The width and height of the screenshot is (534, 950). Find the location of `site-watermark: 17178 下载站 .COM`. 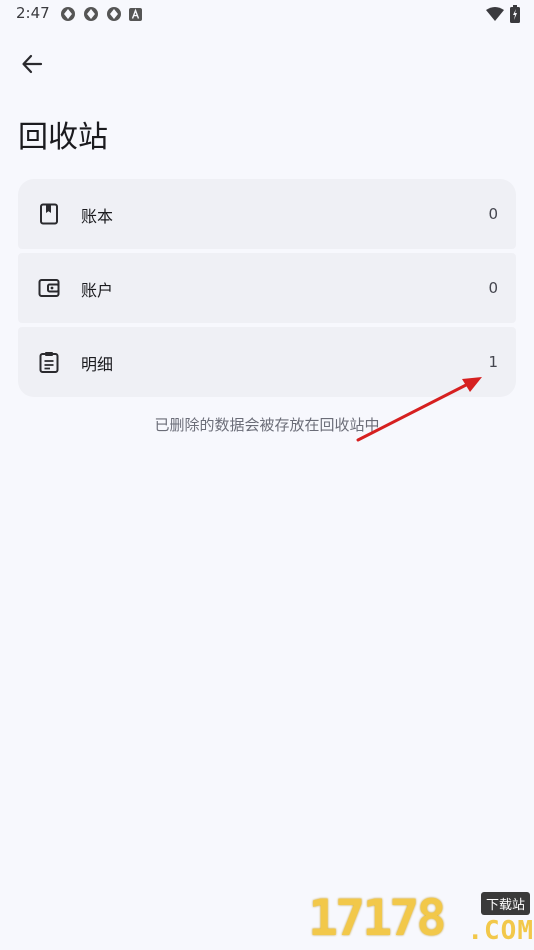

site-watermark: 17178 下载站 .COM is located at coordinates (421, 919).